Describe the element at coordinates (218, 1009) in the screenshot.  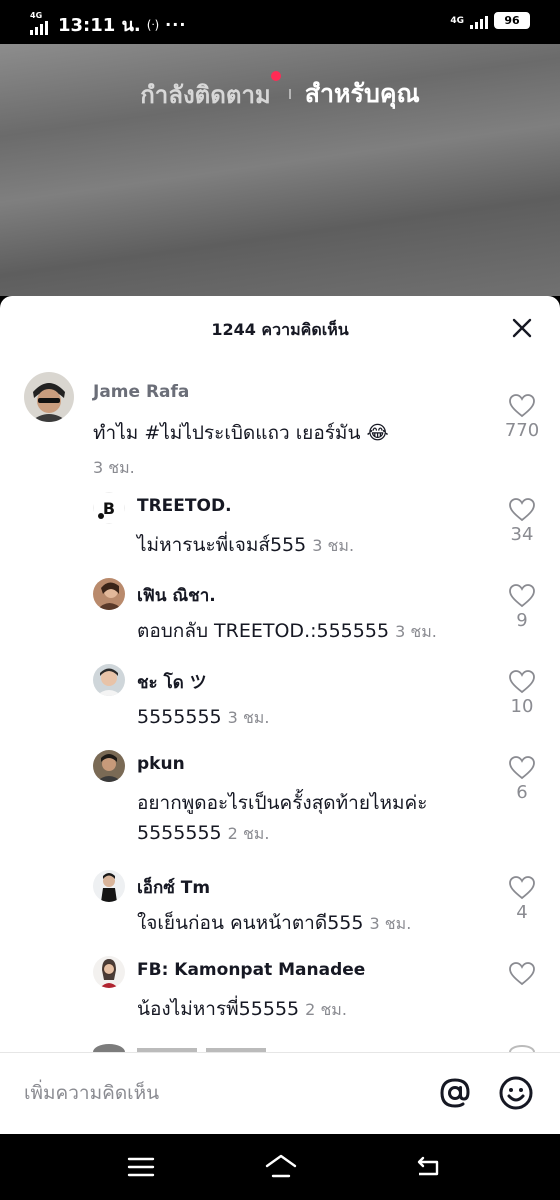
I see `reply-text: น้องไม่หารพี่55555` at that location.